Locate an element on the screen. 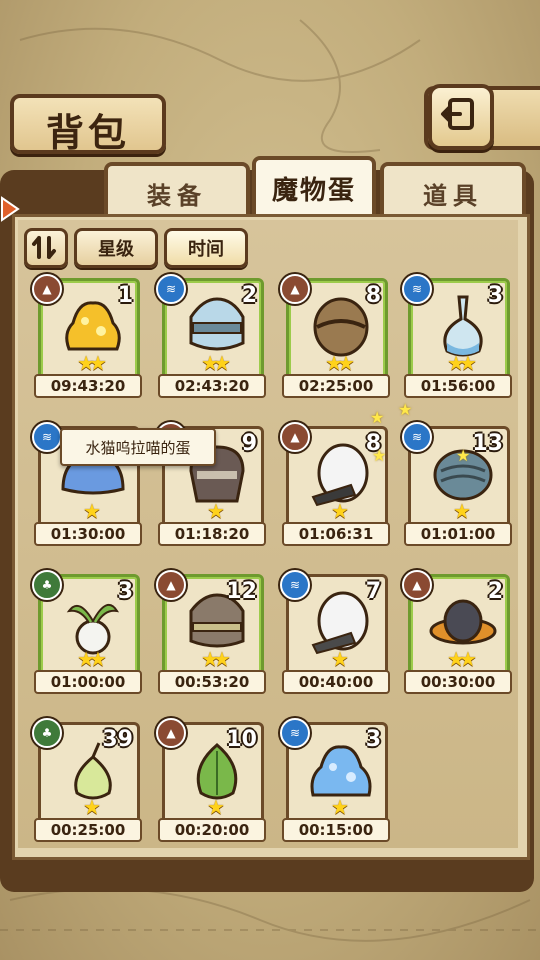 This screenshot has width=540, height=960. egg-hatch-timer: 02:43:20 is located at coordinates (212, 386).